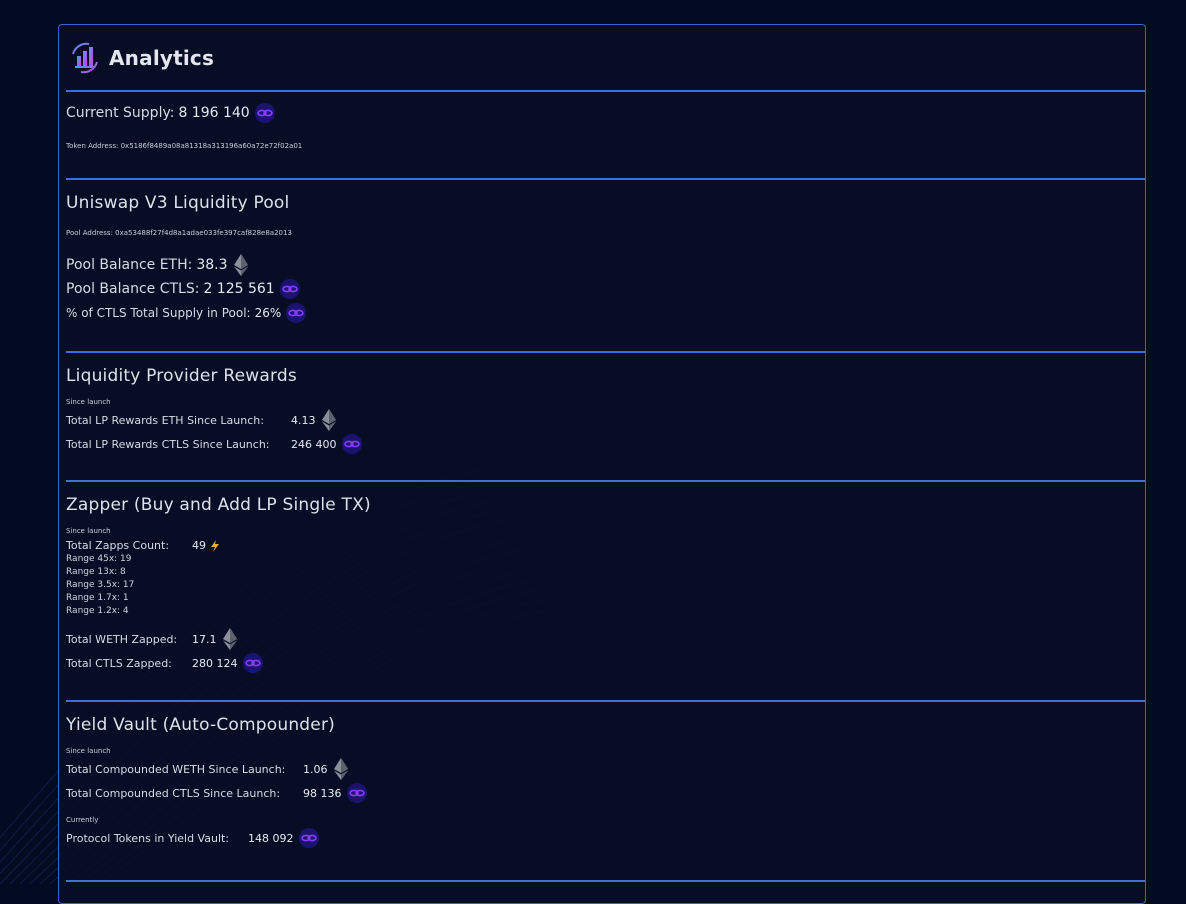 The width and height of the screenshot is (1186, 904). Describe the element at coordinates (97, 611) in the screenshot. I see `range-item: Range 1.2x: 4` at that location.